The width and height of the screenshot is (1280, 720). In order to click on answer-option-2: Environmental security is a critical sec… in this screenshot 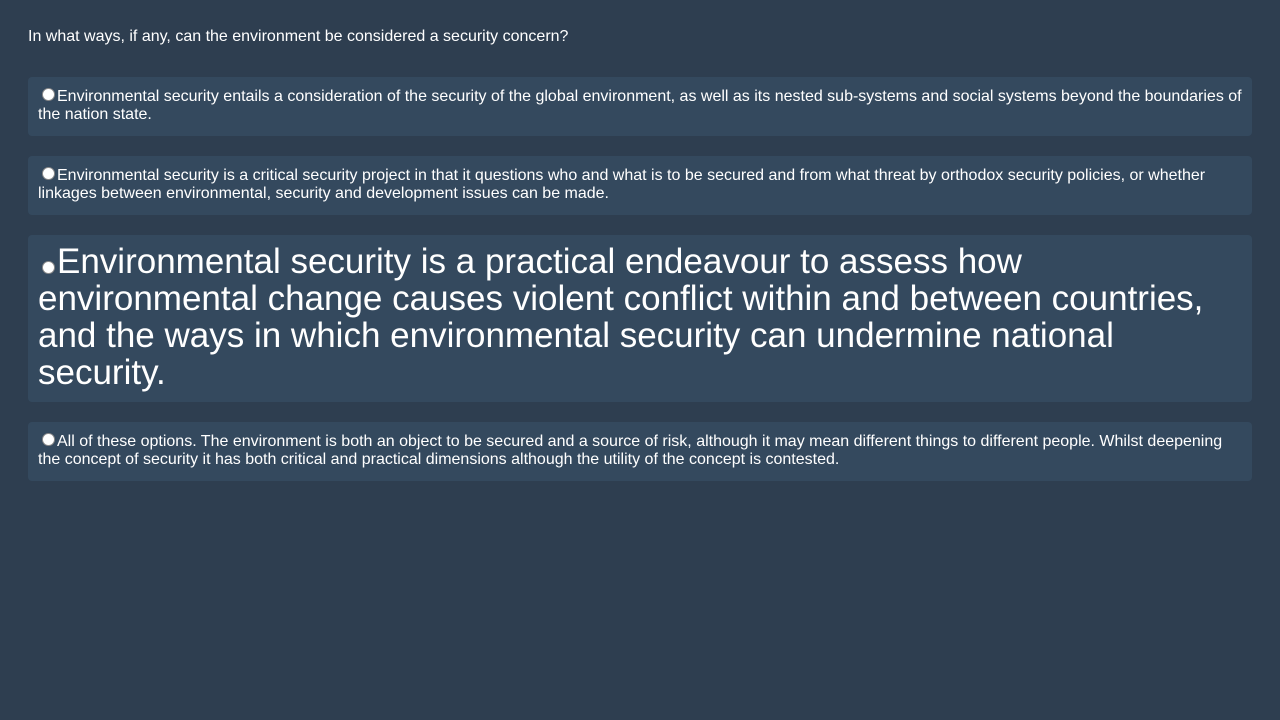, I will do `click(640, 185)`.